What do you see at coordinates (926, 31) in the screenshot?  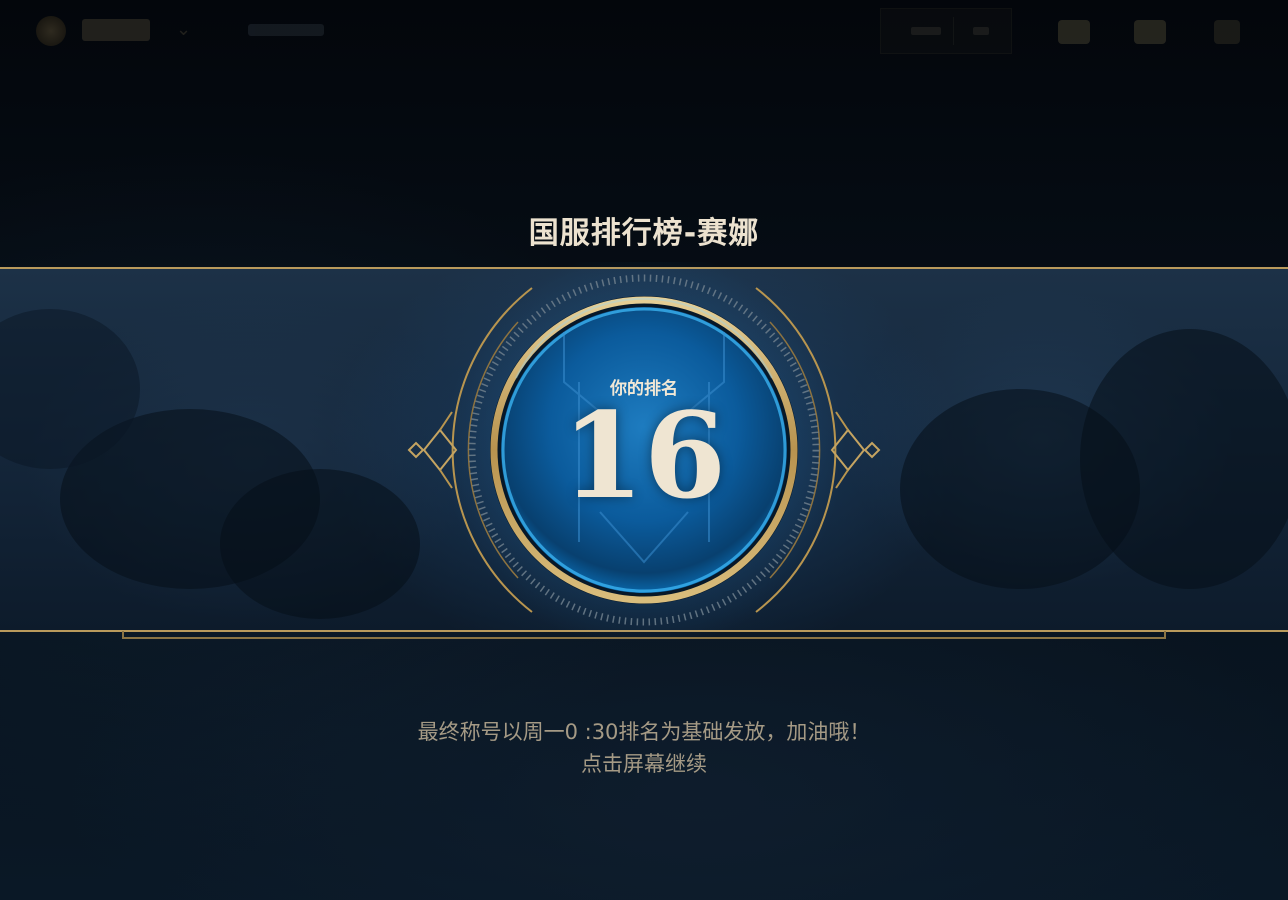 I see `top-action-a` at bounding box center [926, 31].